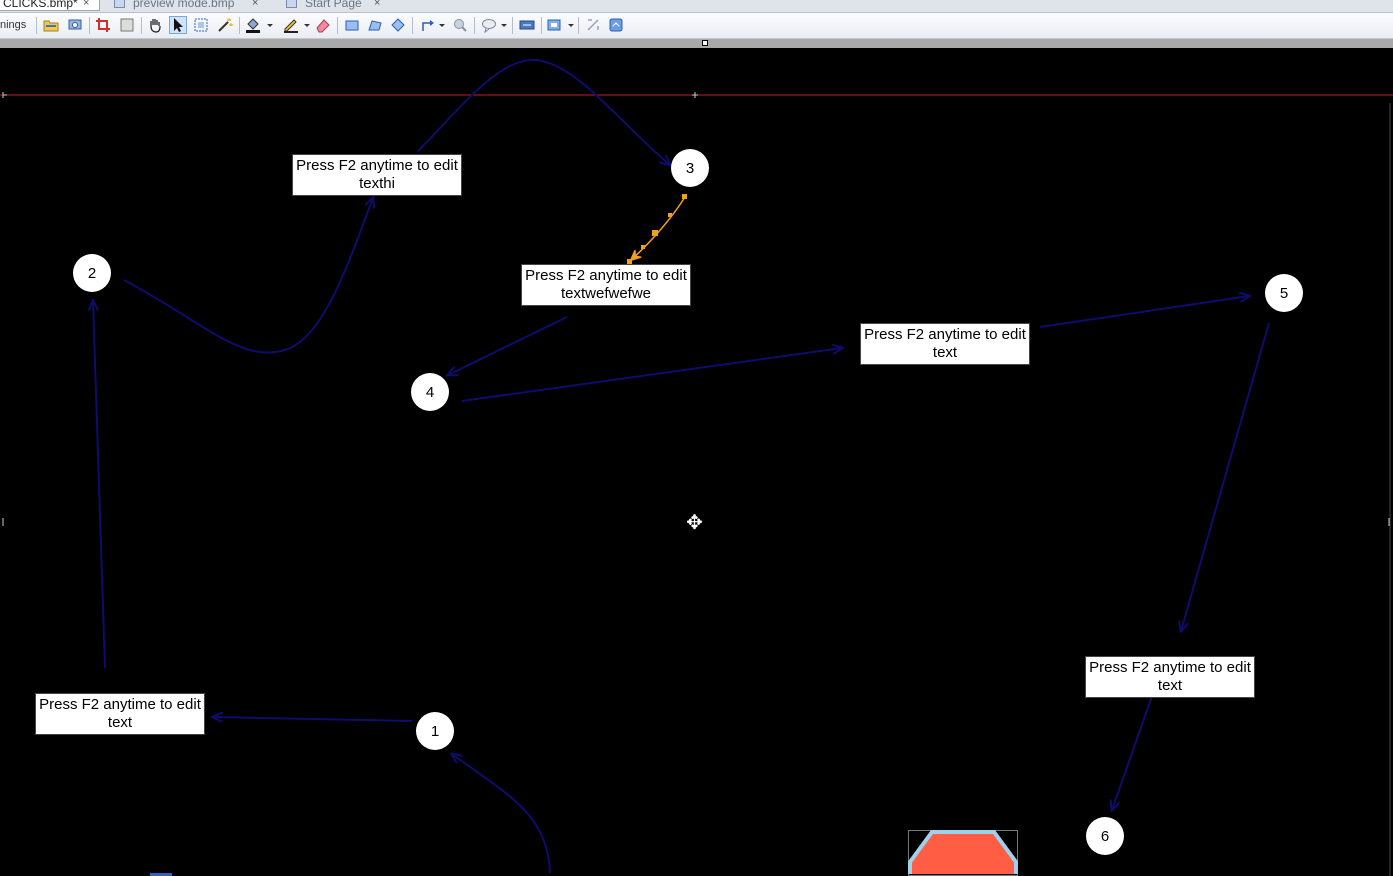 The height and width of the screenshot is (876, 1393). What do you see at coordinates (92, 273) in the screenshot?
I see `step-number-2: 2` at bounding box center [92, 273].